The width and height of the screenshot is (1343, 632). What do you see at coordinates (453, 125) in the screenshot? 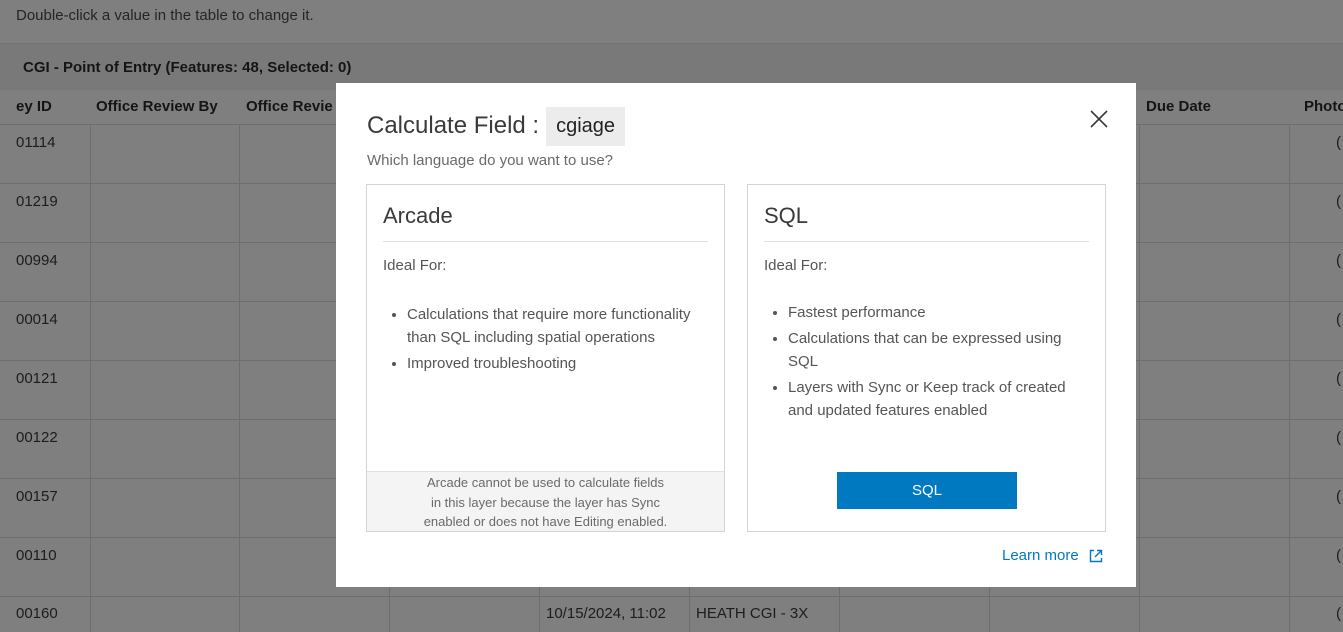
I see `dialog-title-text: Calculate Field :` at bounding box center [453, 125].